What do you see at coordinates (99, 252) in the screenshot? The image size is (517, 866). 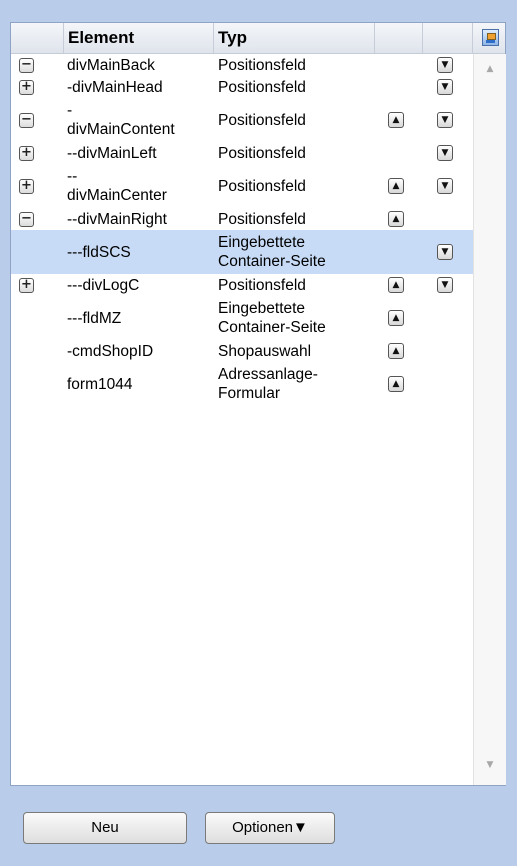 I see `element-name-cell: ---fldSCS` at bounding box center [99, 252].